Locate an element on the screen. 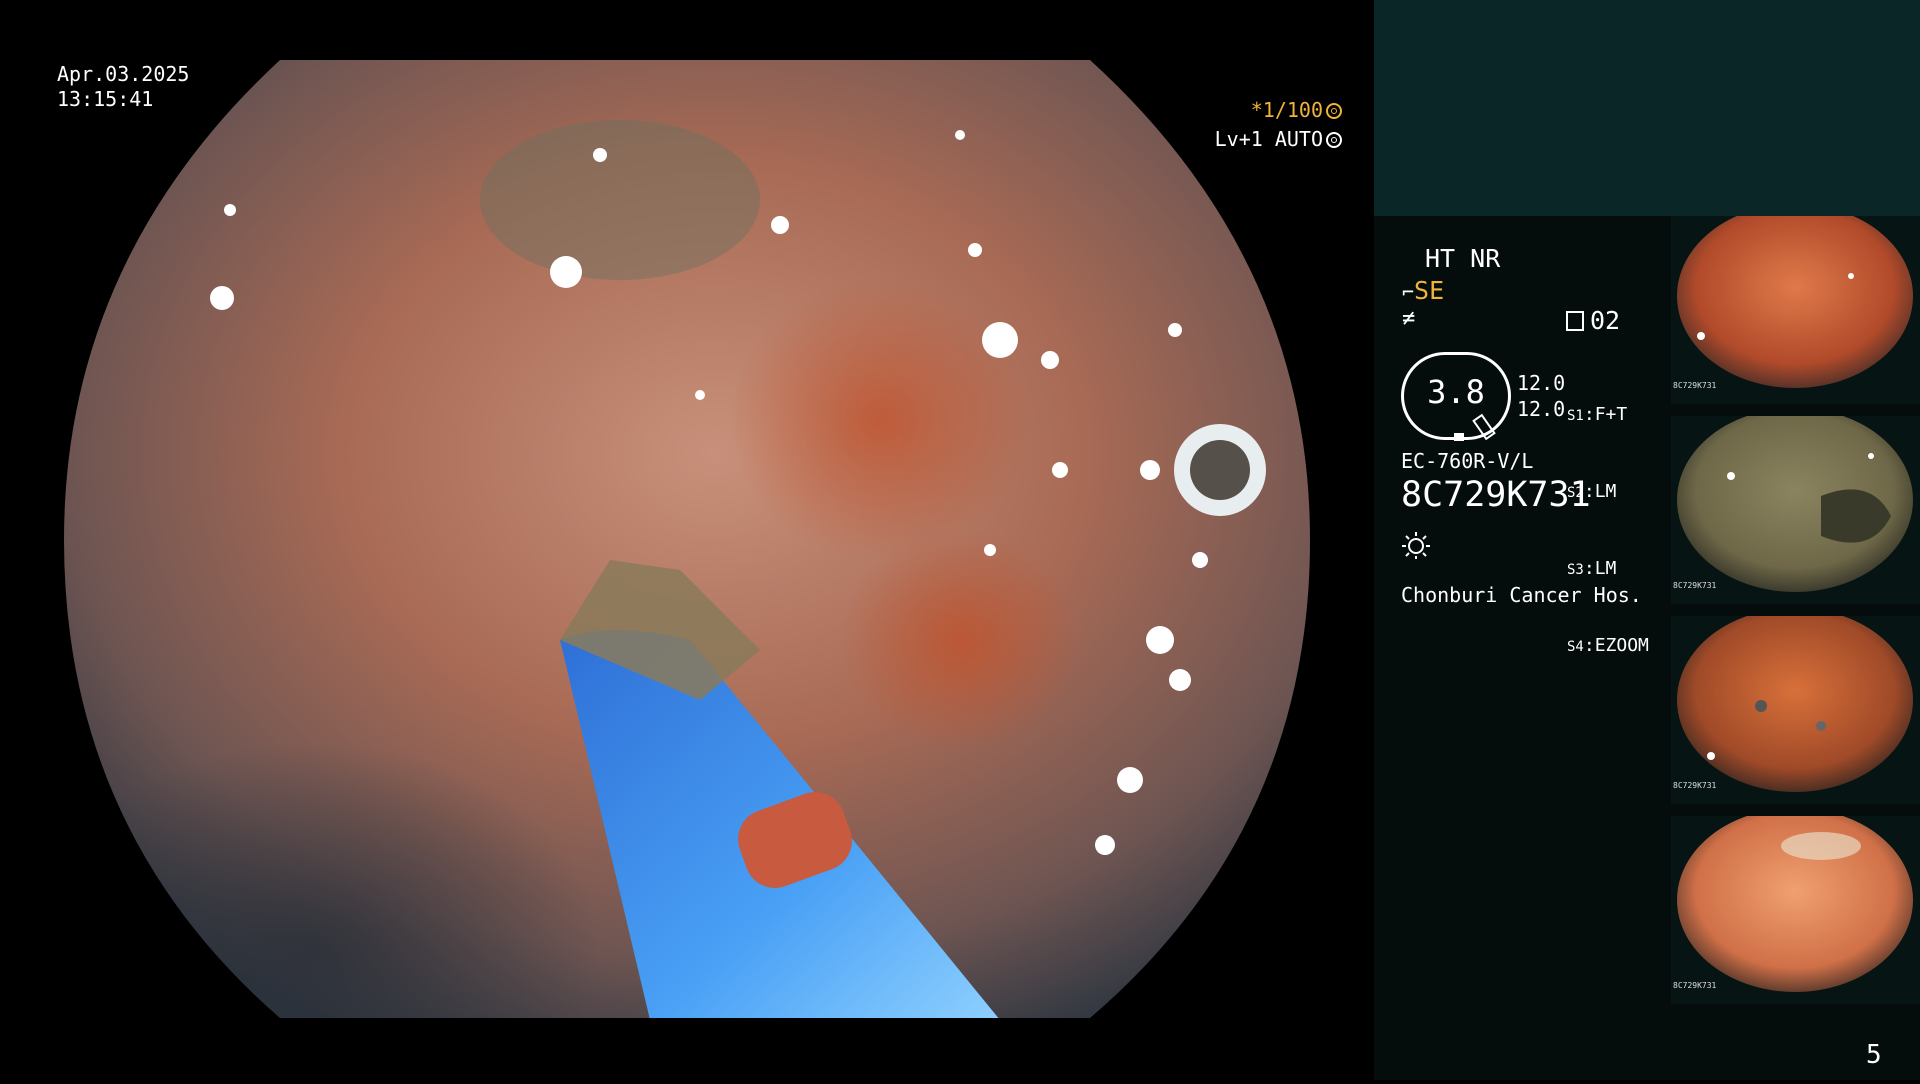  ht-nr-indicator: HT NR is located at coordinates (1463, 258).